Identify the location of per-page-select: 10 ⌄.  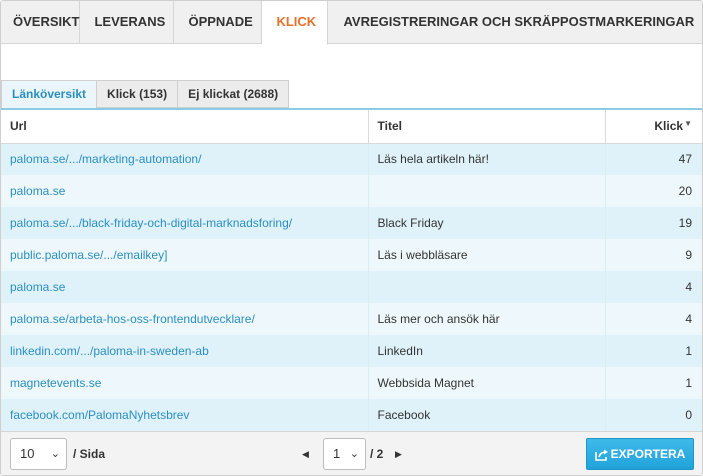
(38, 454).